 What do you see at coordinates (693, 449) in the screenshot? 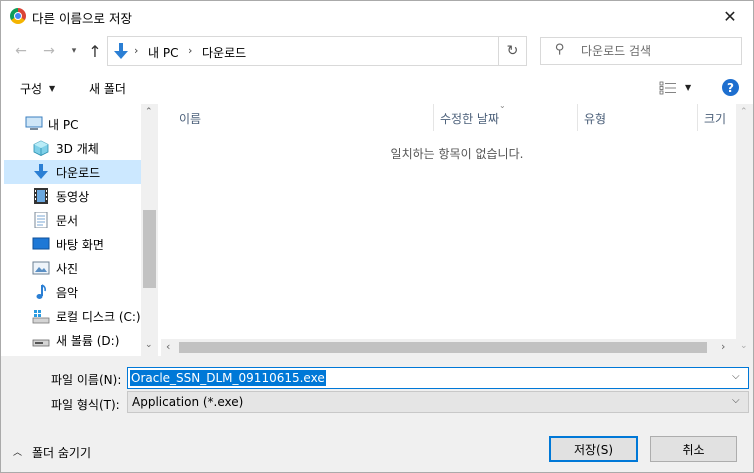
I see `cancel-button: 취소` at bounding box center [693, 449].